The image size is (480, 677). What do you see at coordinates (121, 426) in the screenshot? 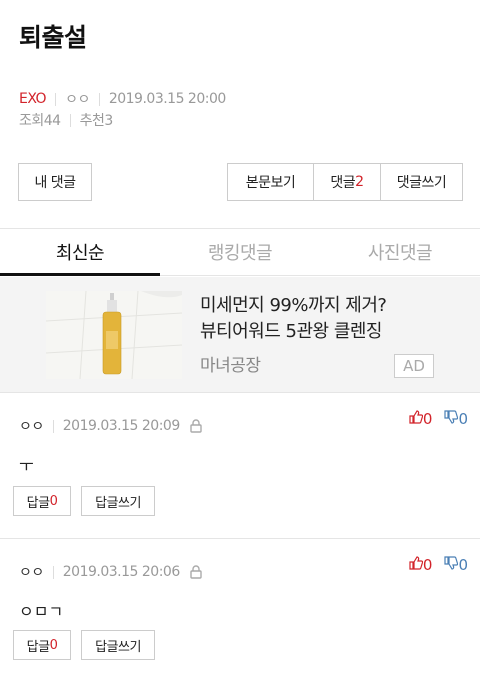
I see `comment-datetime: 2019.03.15 20:09` at bounding box center [121, 426].